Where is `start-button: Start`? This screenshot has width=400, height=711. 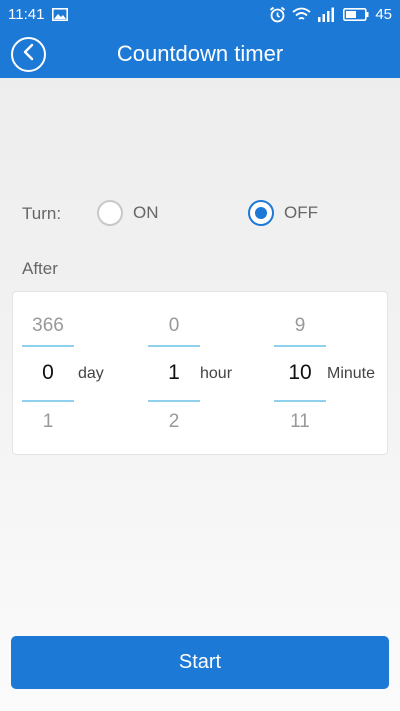 start-button: Start is located at coordinates (200, 662).